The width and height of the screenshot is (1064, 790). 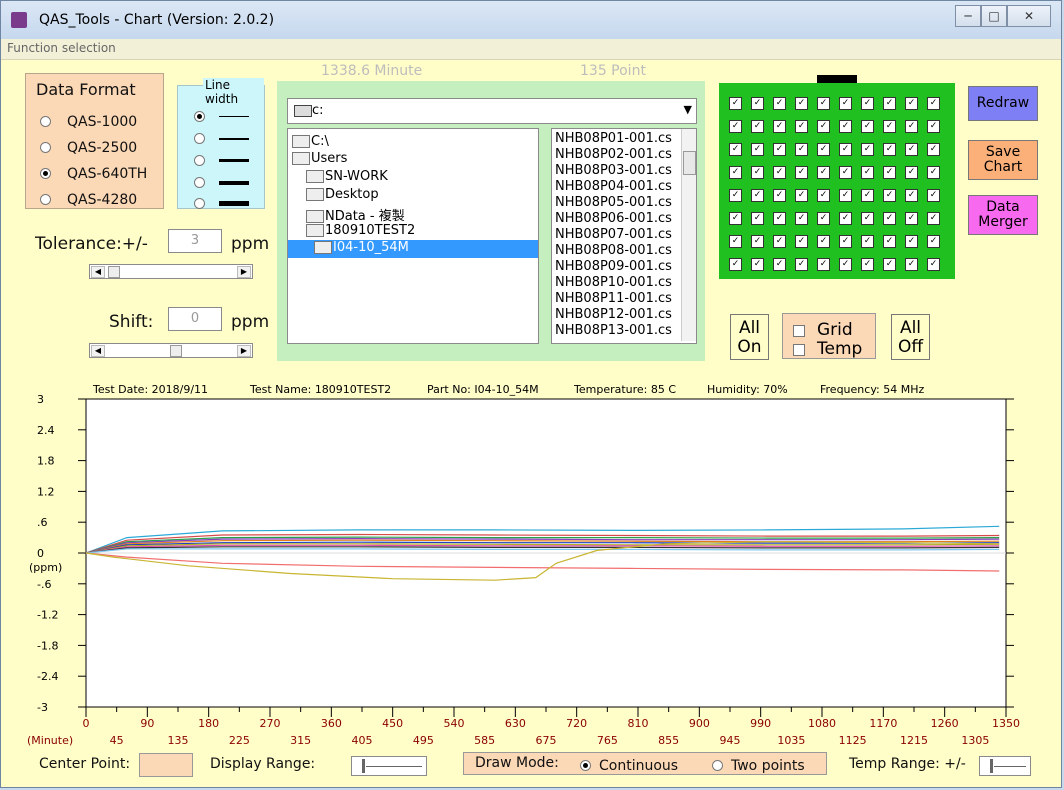 I want to click on tree-item: SN-WORK, so click(x=347, y=176).